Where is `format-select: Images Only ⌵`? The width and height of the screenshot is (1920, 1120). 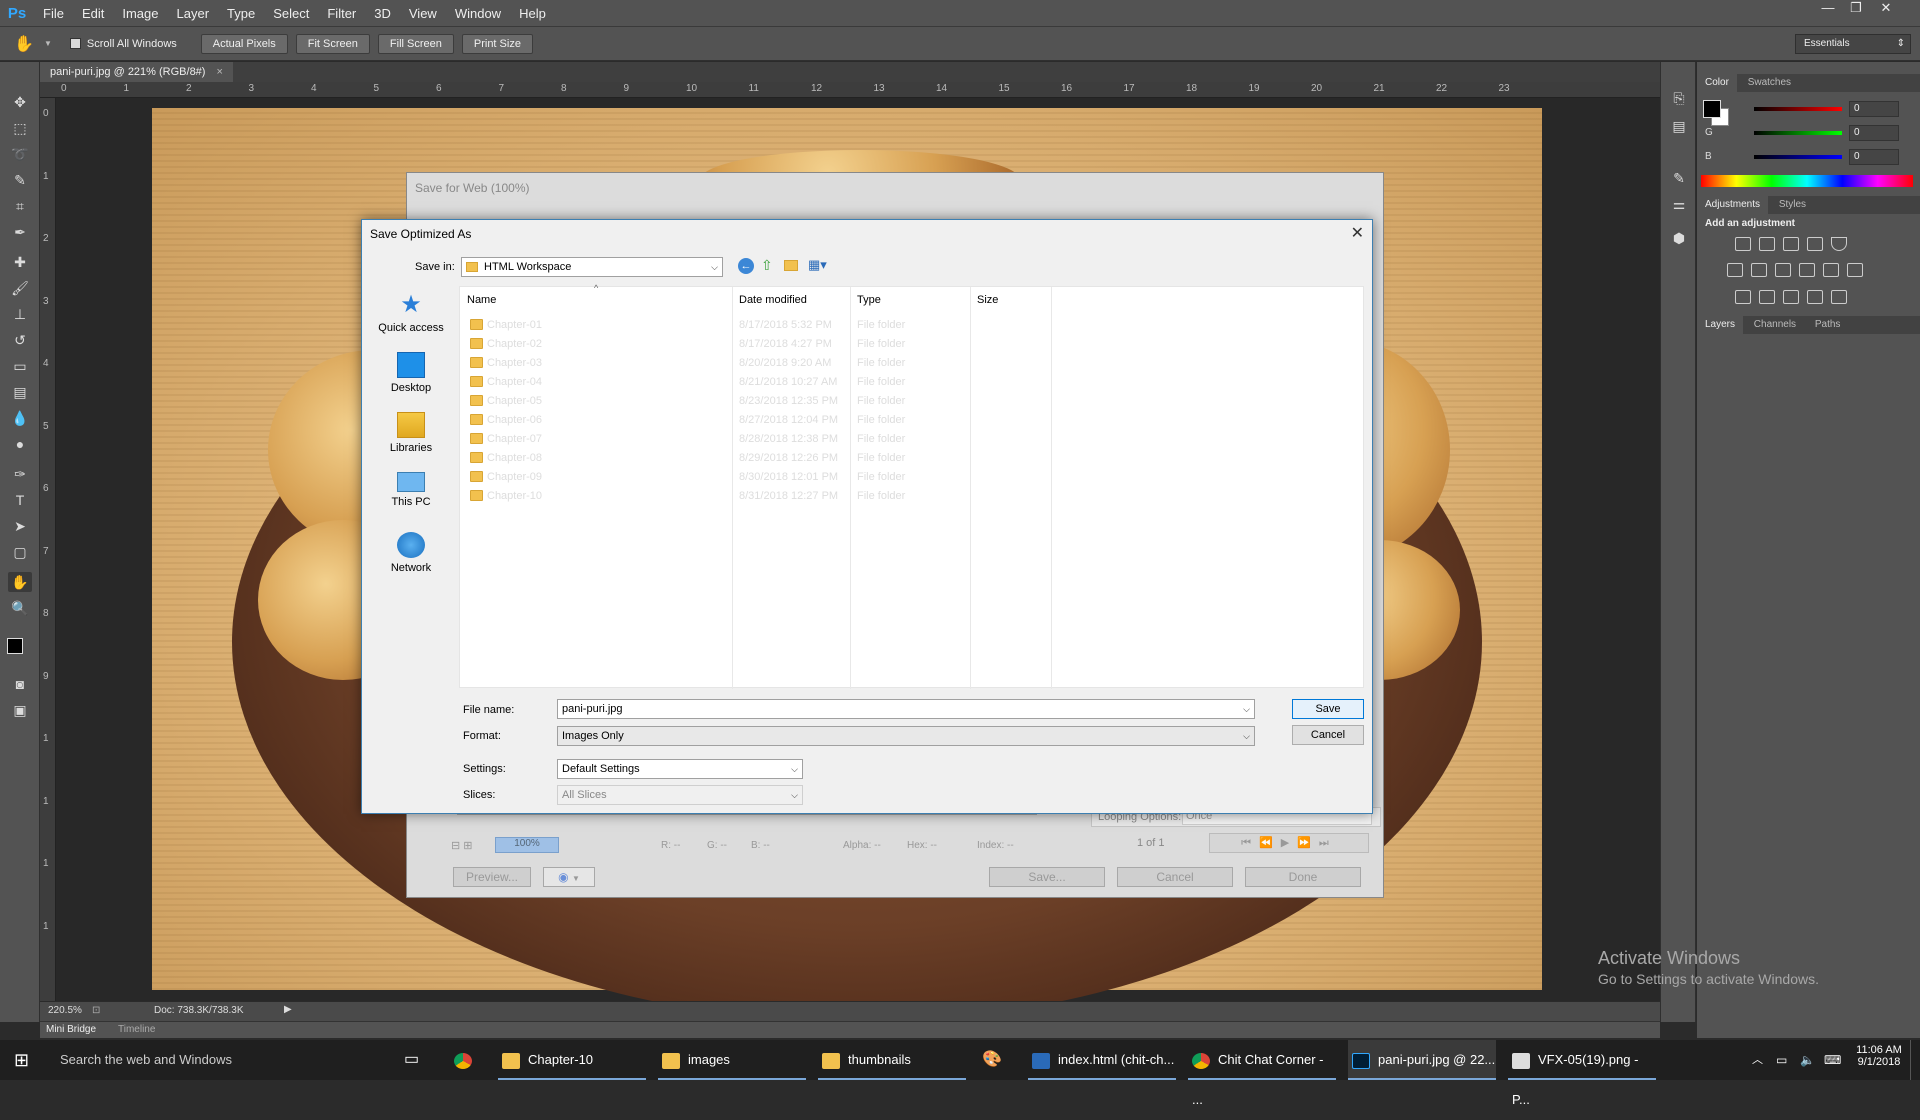
format-select: Images Only ⌵ is located at coordinates (906, 736).